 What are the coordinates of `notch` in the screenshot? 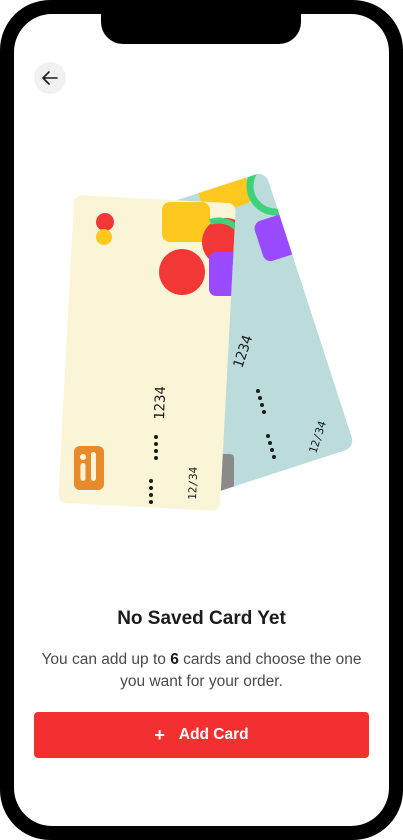 It's located at (201, 29).